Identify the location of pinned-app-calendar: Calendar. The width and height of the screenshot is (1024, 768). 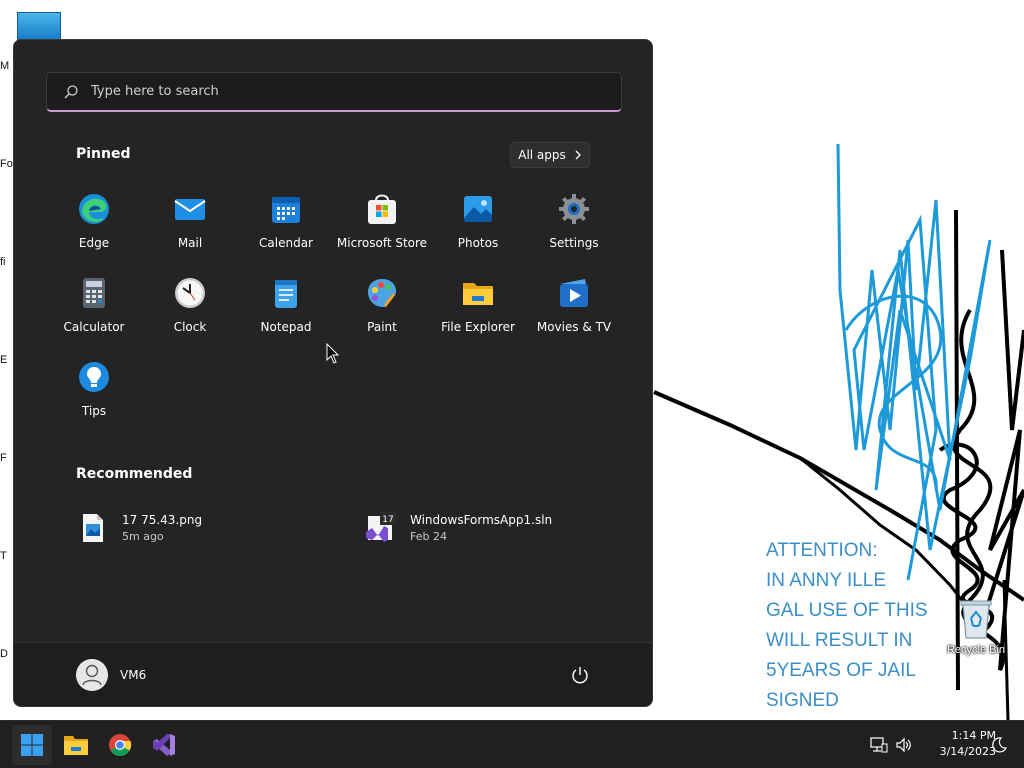
(286, 228).